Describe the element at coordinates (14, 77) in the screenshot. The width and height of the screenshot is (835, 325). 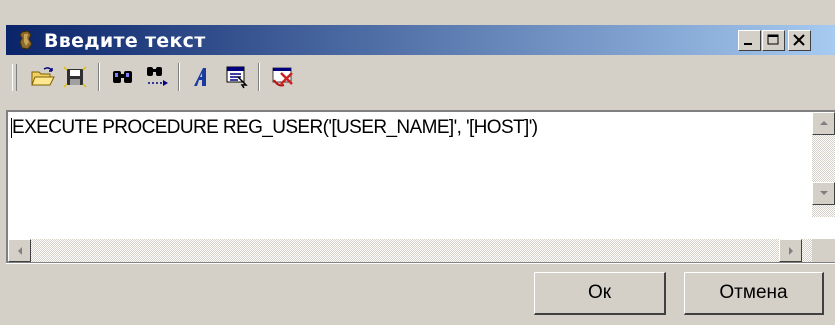
I see `toolbar-grip` at that location.